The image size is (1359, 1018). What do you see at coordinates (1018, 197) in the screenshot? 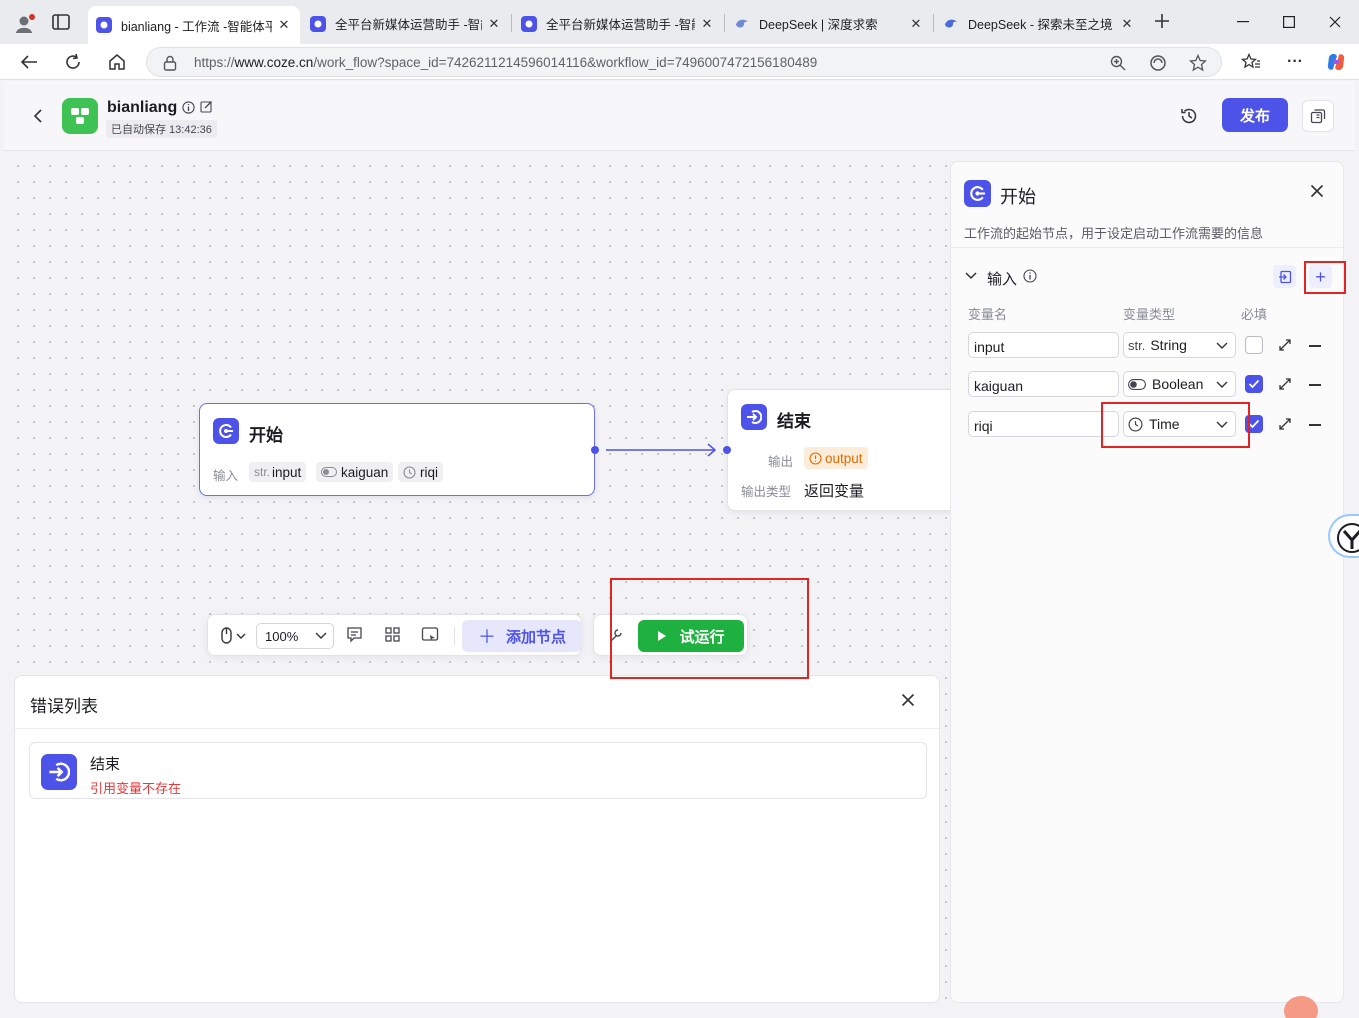
I see `panel-title: 开始` at bounding box center [1018, 197].